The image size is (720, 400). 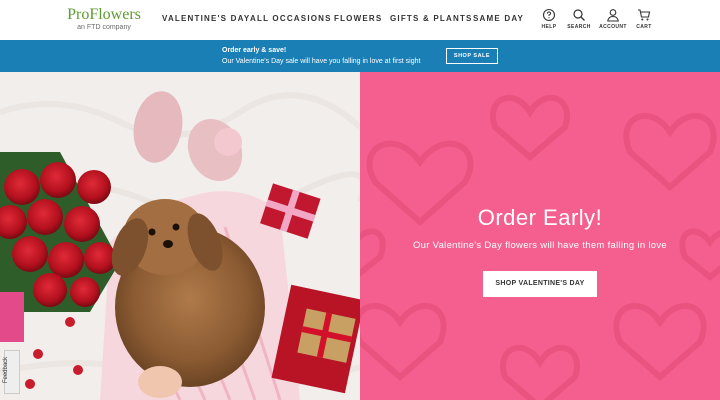 I want to click on nav-all-occasions: ALL OCCASIONS, so click(x=291, y=18).